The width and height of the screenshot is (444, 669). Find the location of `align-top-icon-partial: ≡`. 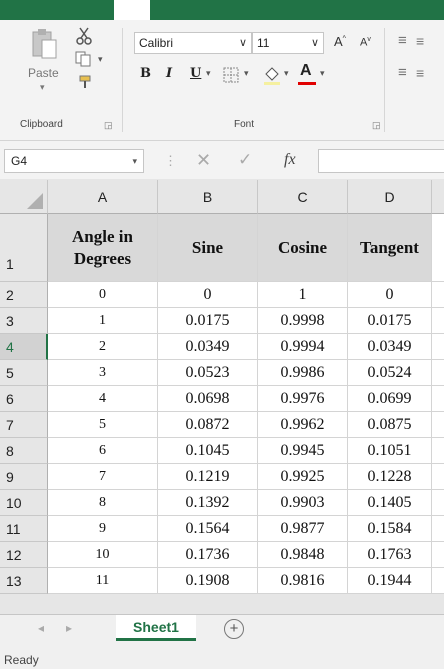

align-top-icon-partial: ≡ is located at coordinates (420, 41).